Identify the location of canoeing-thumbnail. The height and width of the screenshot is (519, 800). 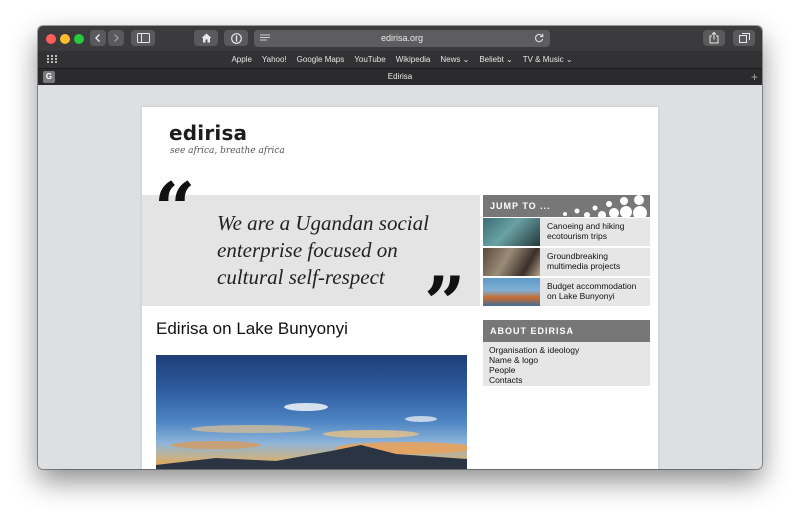
(511, 232).